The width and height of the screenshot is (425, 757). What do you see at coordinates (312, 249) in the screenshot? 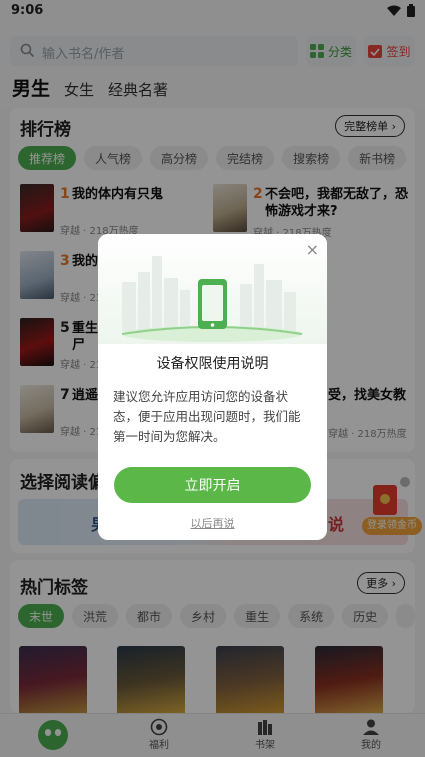
I see `close-icon: ×` at bounding box center [312, 249].